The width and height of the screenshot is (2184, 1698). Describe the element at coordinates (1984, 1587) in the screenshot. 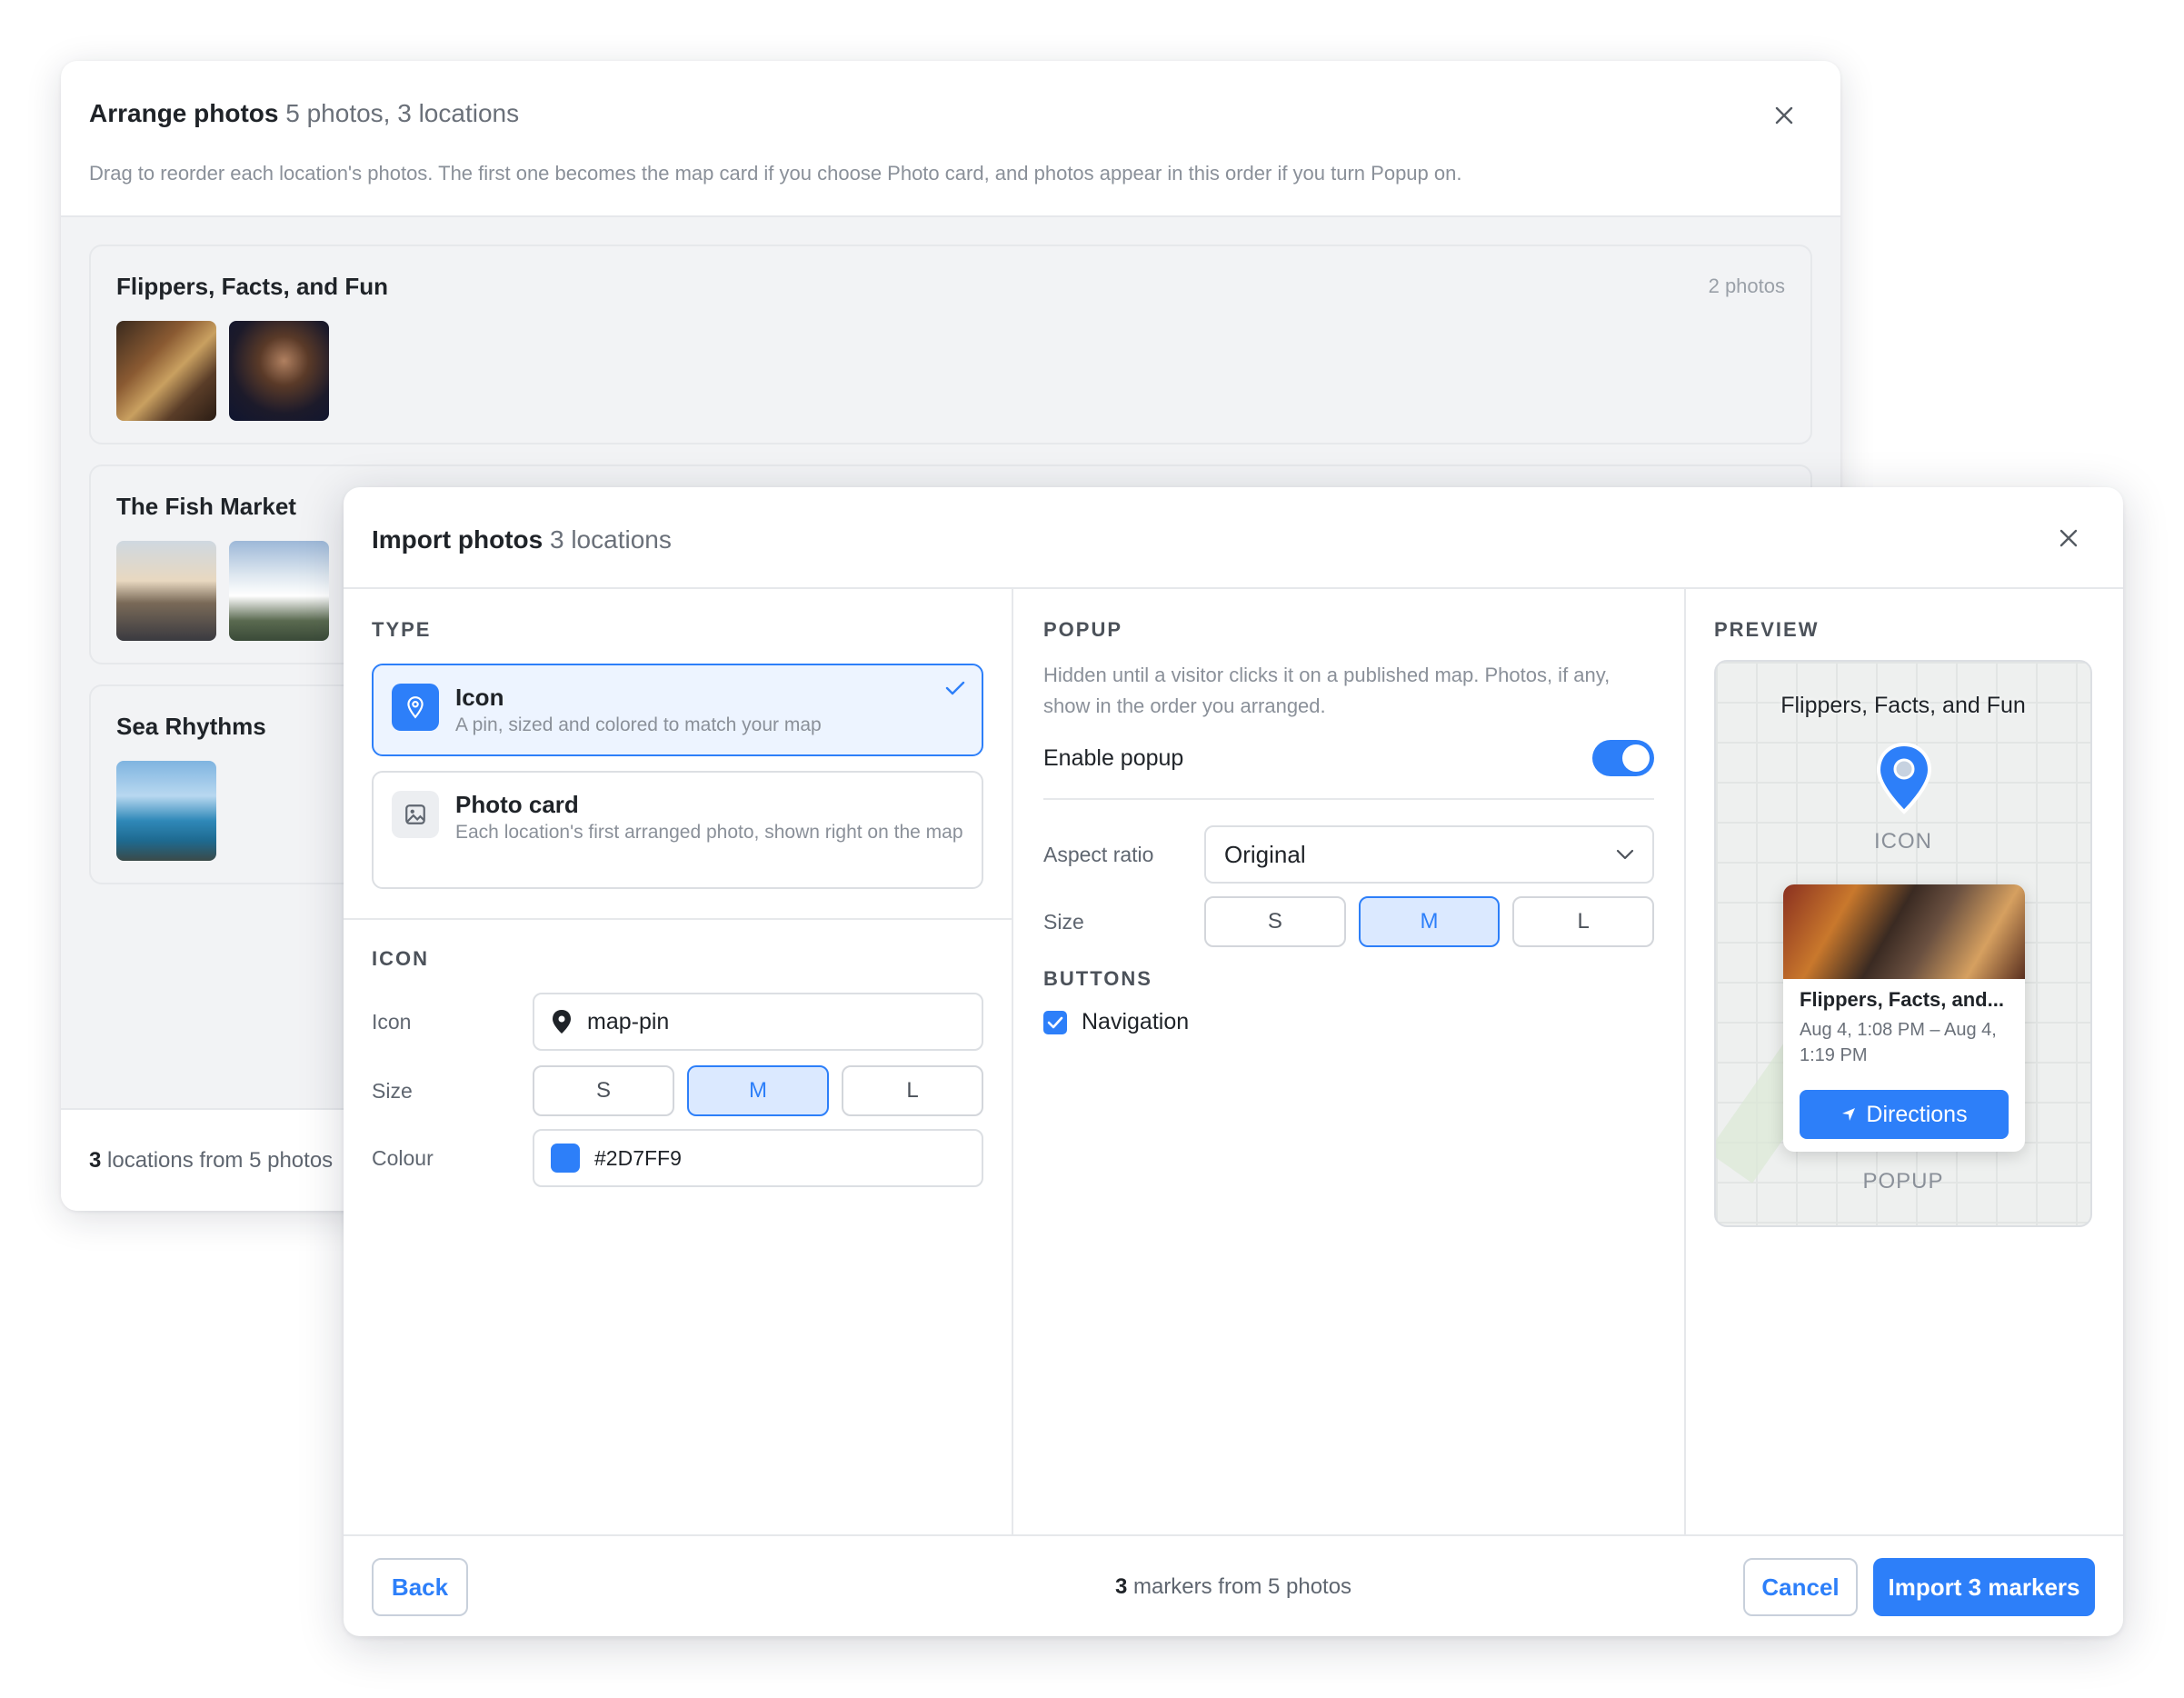

I see `import-markers-button: Import 3 markers` at that location.